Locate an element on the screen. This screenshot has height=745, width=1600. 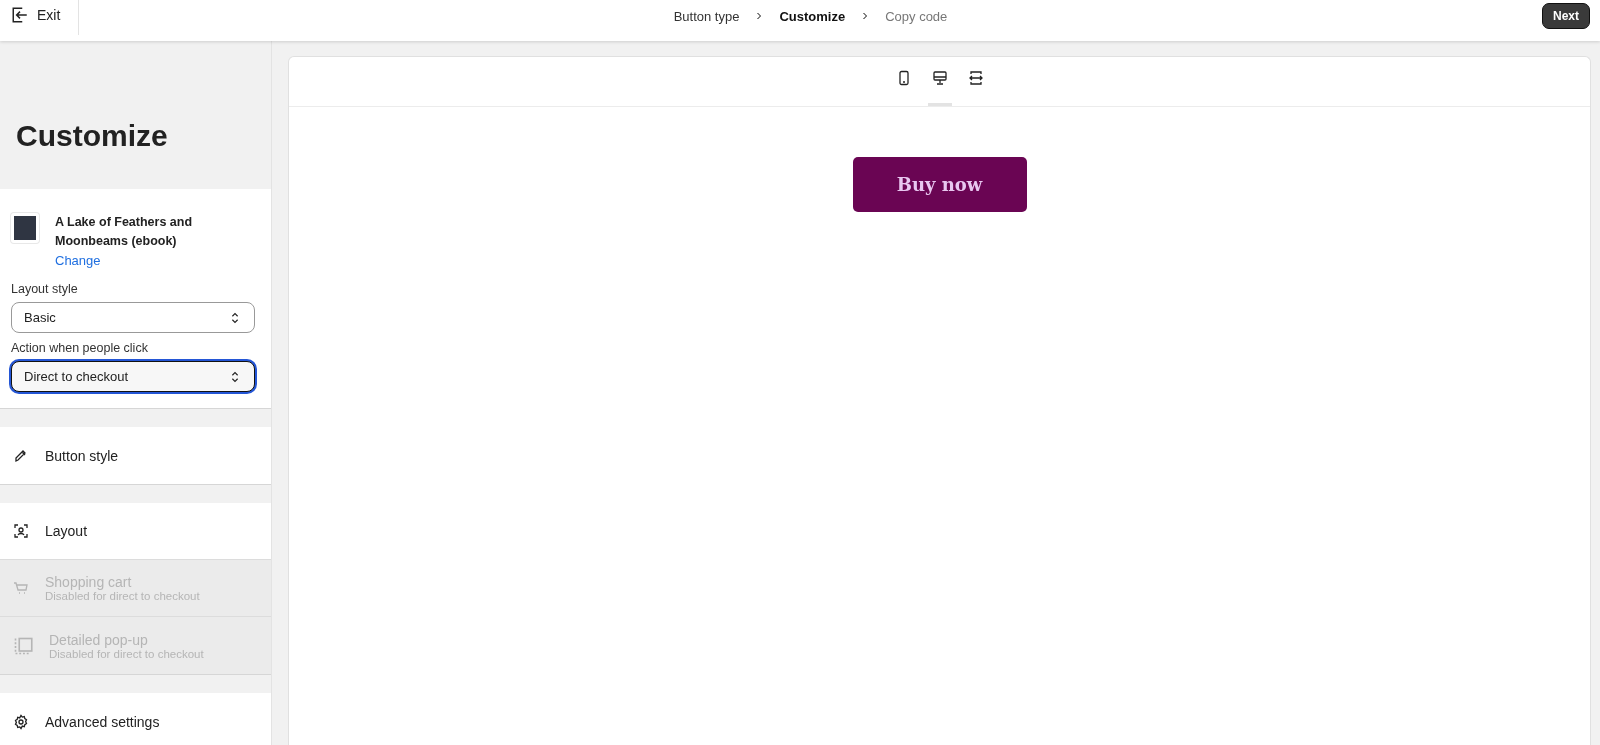
desktop-icon is located at coordinates (939, 77).